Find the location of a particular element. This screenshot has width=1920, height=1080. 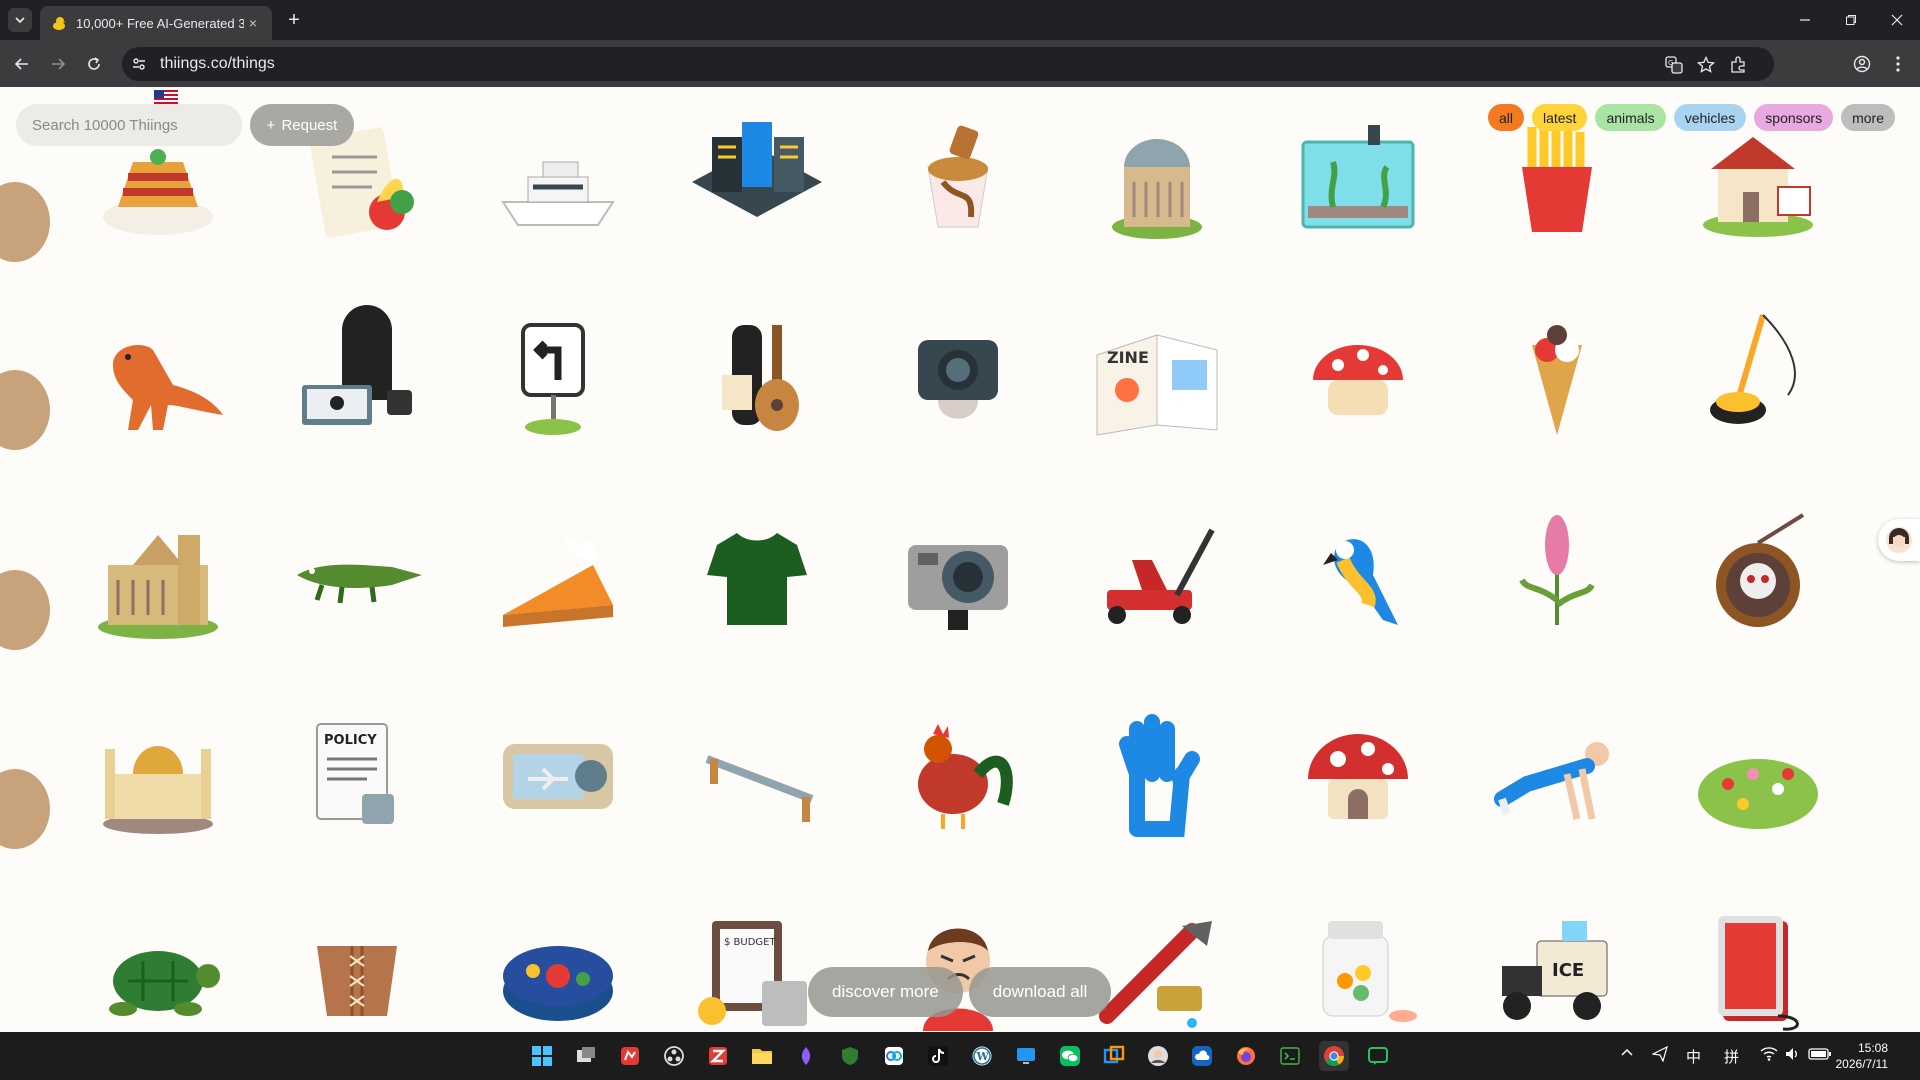

green-chat-icon is located at coordinates (1378, 1056).